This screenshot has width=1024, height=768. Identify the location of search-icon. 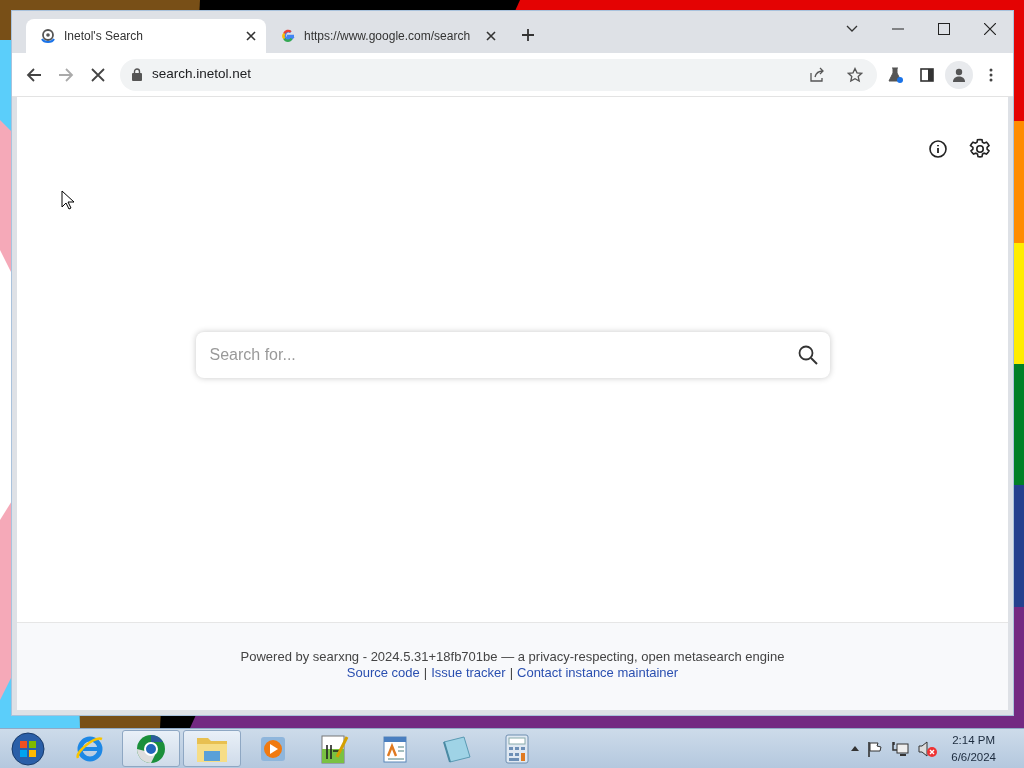
(807, 354).